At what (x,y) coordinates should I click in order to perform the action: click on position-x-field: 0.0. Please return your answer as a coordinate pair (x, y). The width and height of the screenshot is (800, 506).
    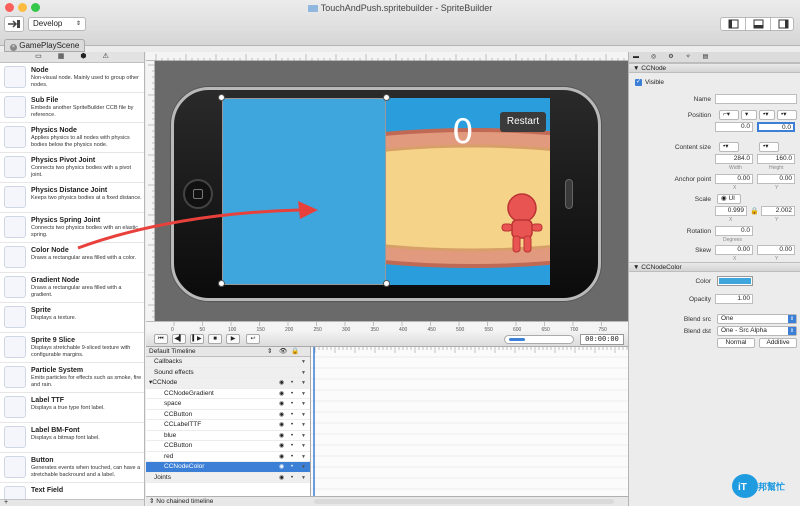
    Looking at the image, I should click on (734, 127).